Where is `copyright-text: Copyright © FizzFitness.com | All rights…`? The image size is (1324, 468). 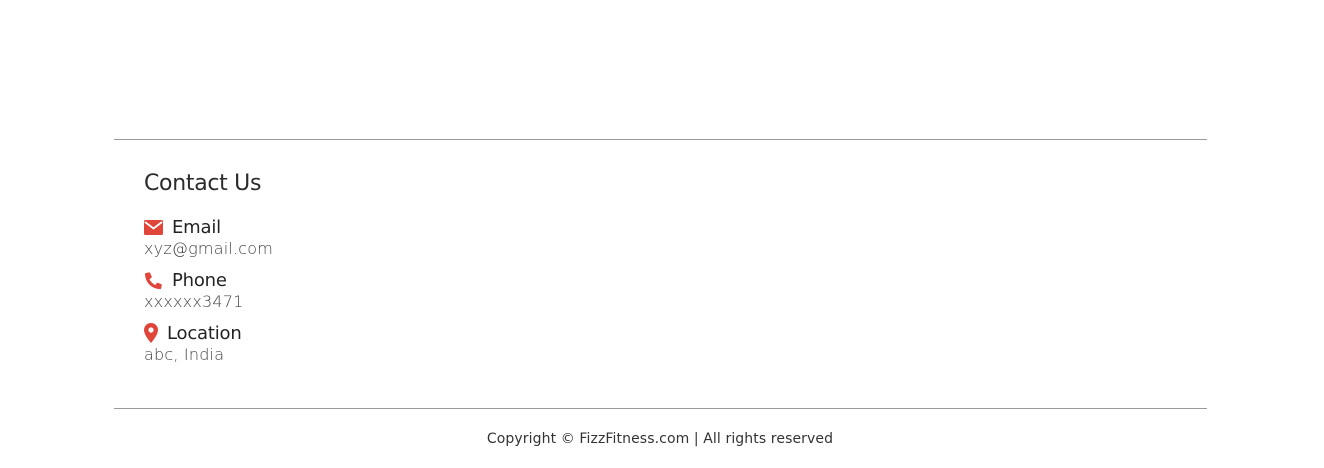 copyright-text: Copyright © FizzFitness.com | All rights… is located at coordinates (660, 439).